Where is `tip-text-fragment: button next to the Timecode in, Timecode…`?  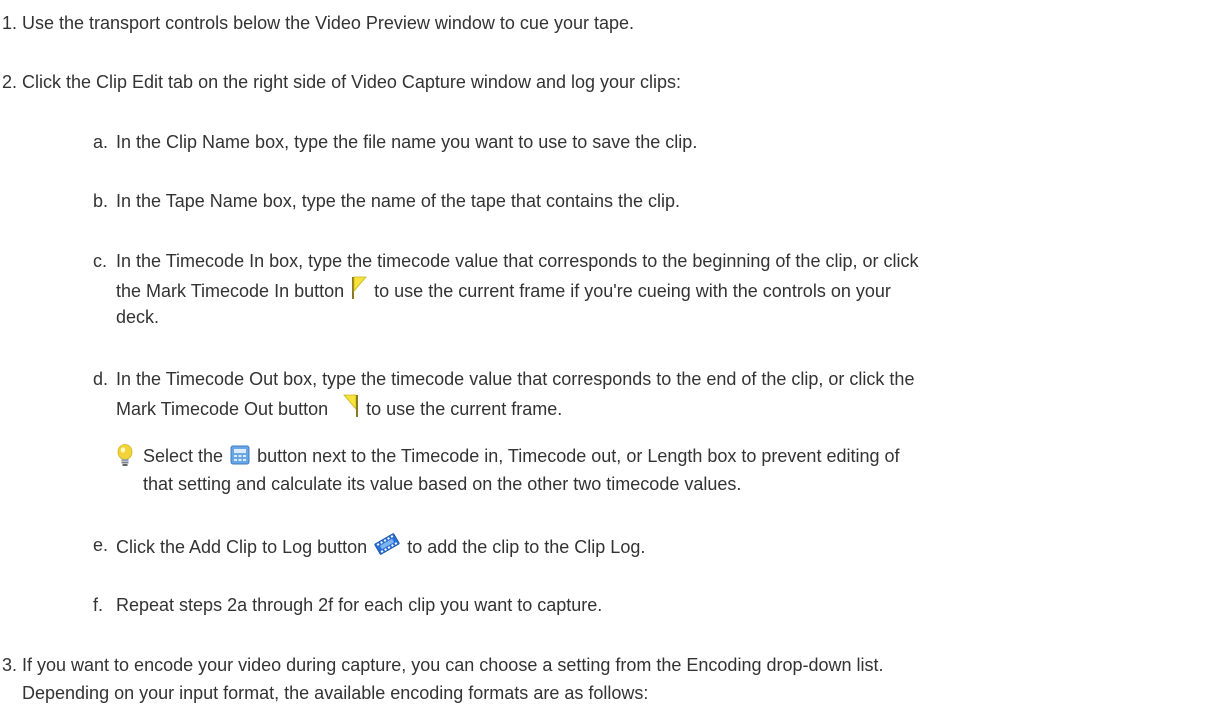 tip-text-fragment: button next to the Timecode in, Timecode… is located at coordinates (578, 456).